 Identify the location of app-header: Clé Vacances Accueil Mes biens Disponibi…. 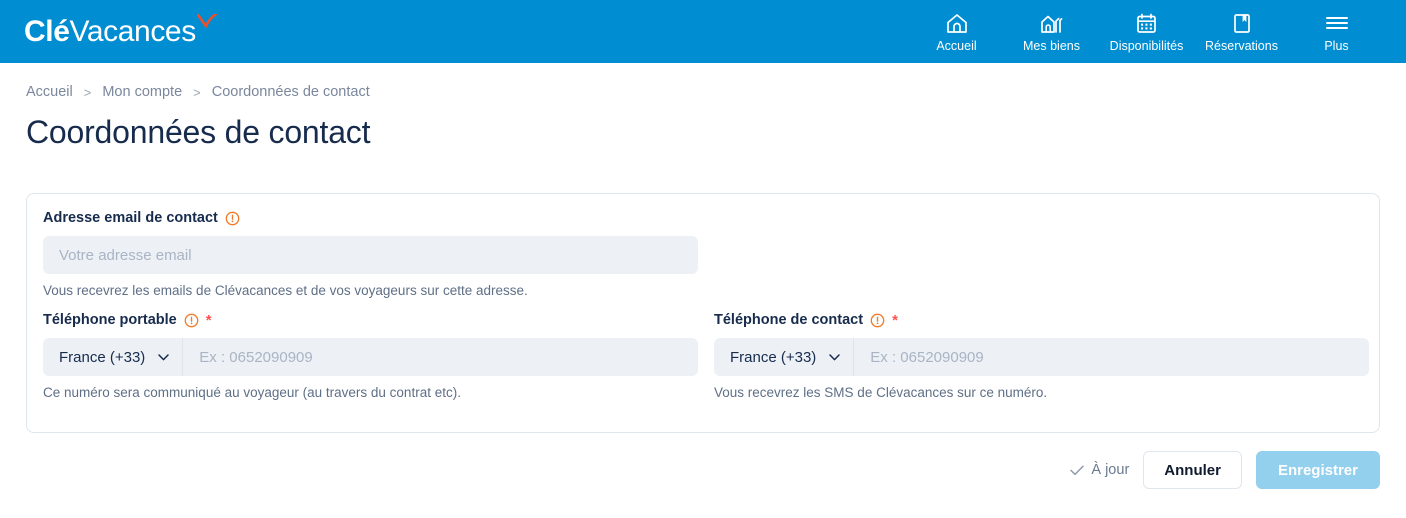
(703, 31).